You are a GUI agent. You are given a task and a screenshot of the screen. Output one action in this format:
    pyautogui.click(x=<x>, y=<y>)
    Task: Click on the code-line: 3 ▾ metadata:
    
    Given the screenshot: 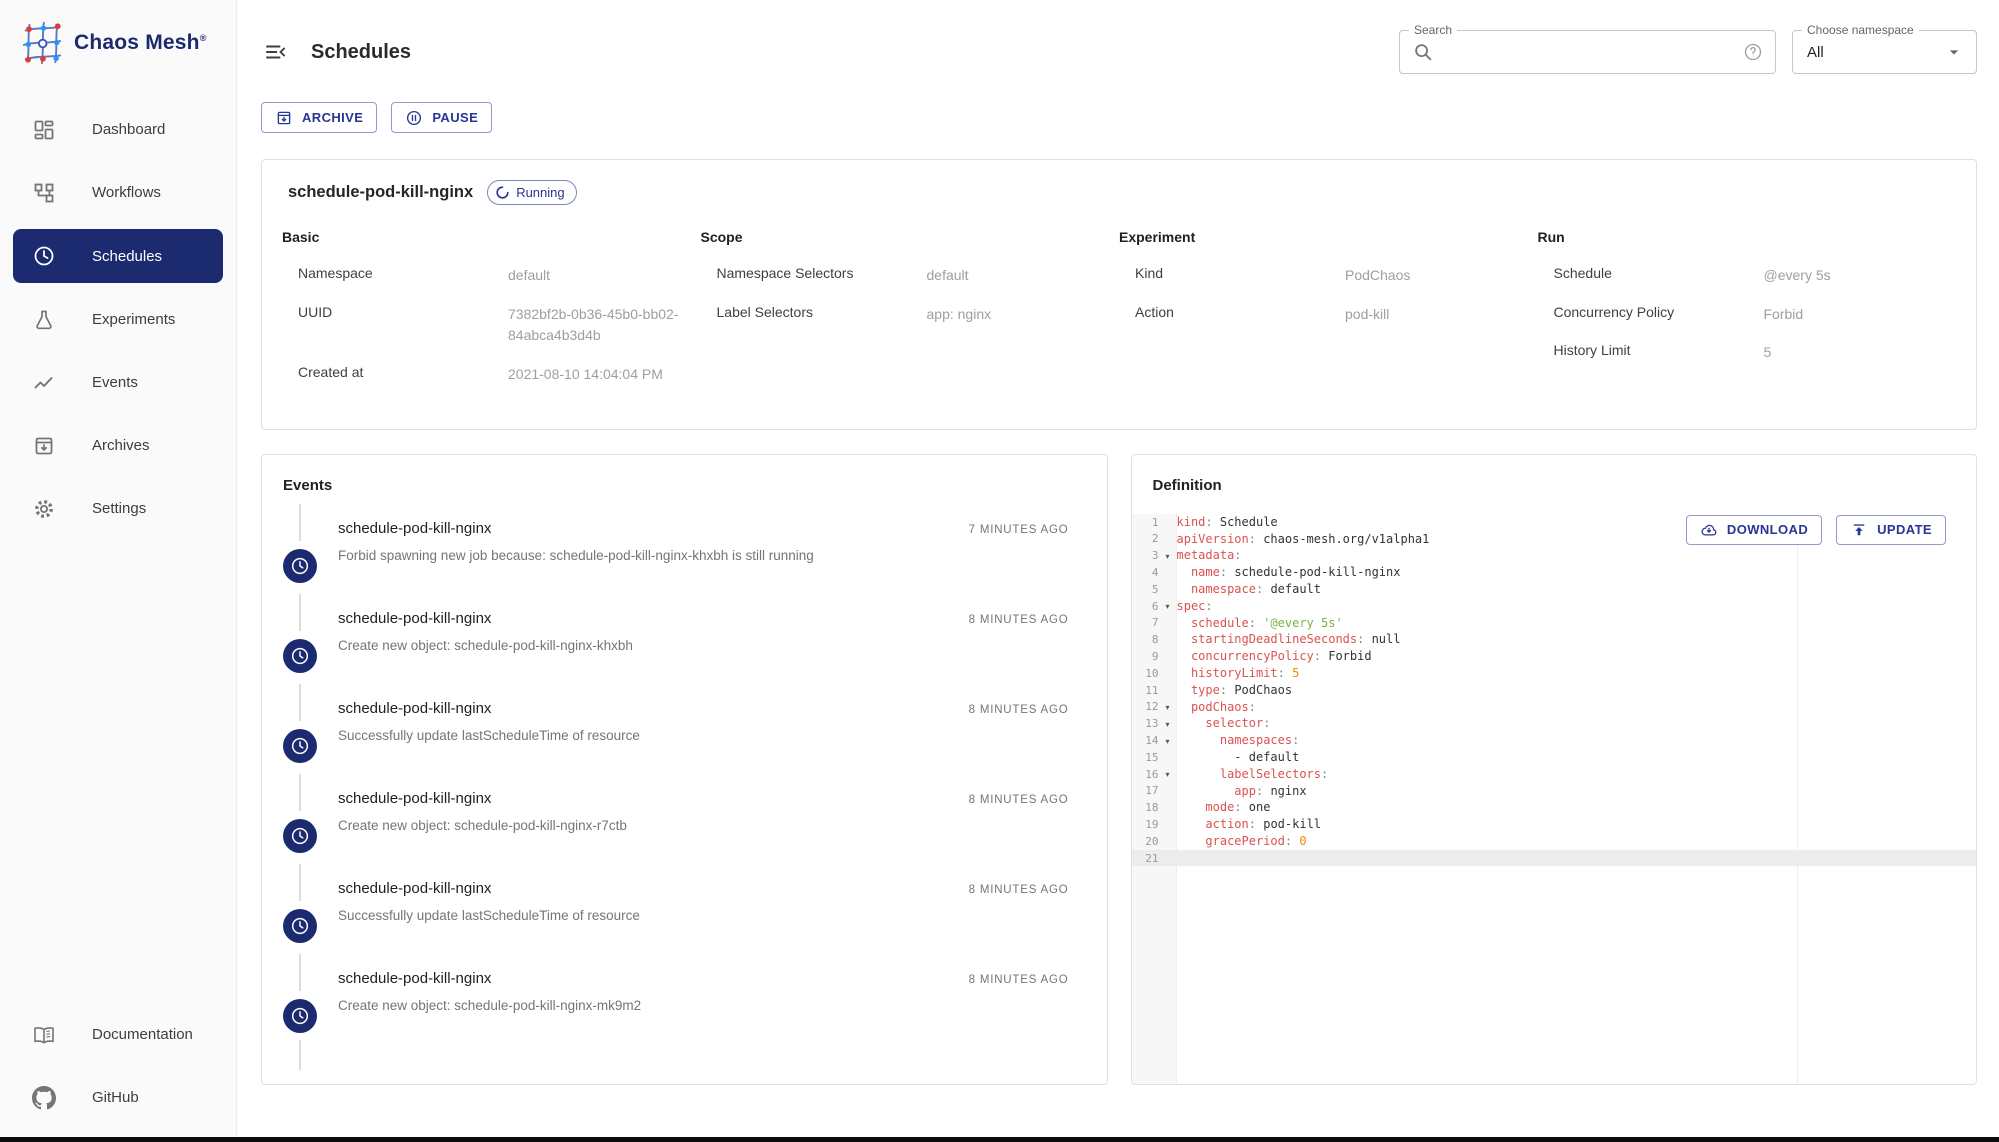 What is the action you would take?
    pyautogui.click(x=1554, y=555)
    